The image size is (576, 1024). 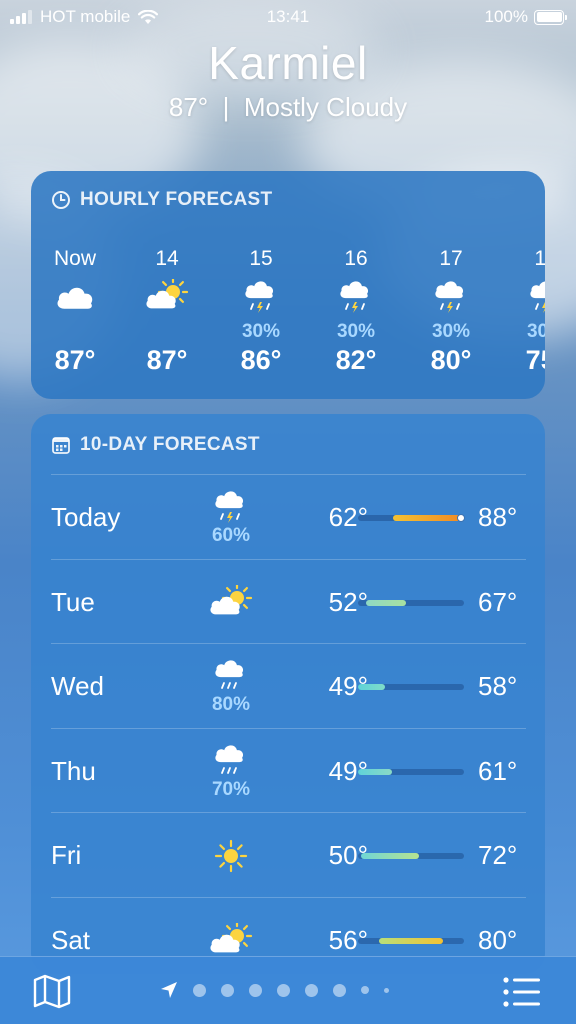 I want to click on locations-list-button, so click(x=522, y=994).